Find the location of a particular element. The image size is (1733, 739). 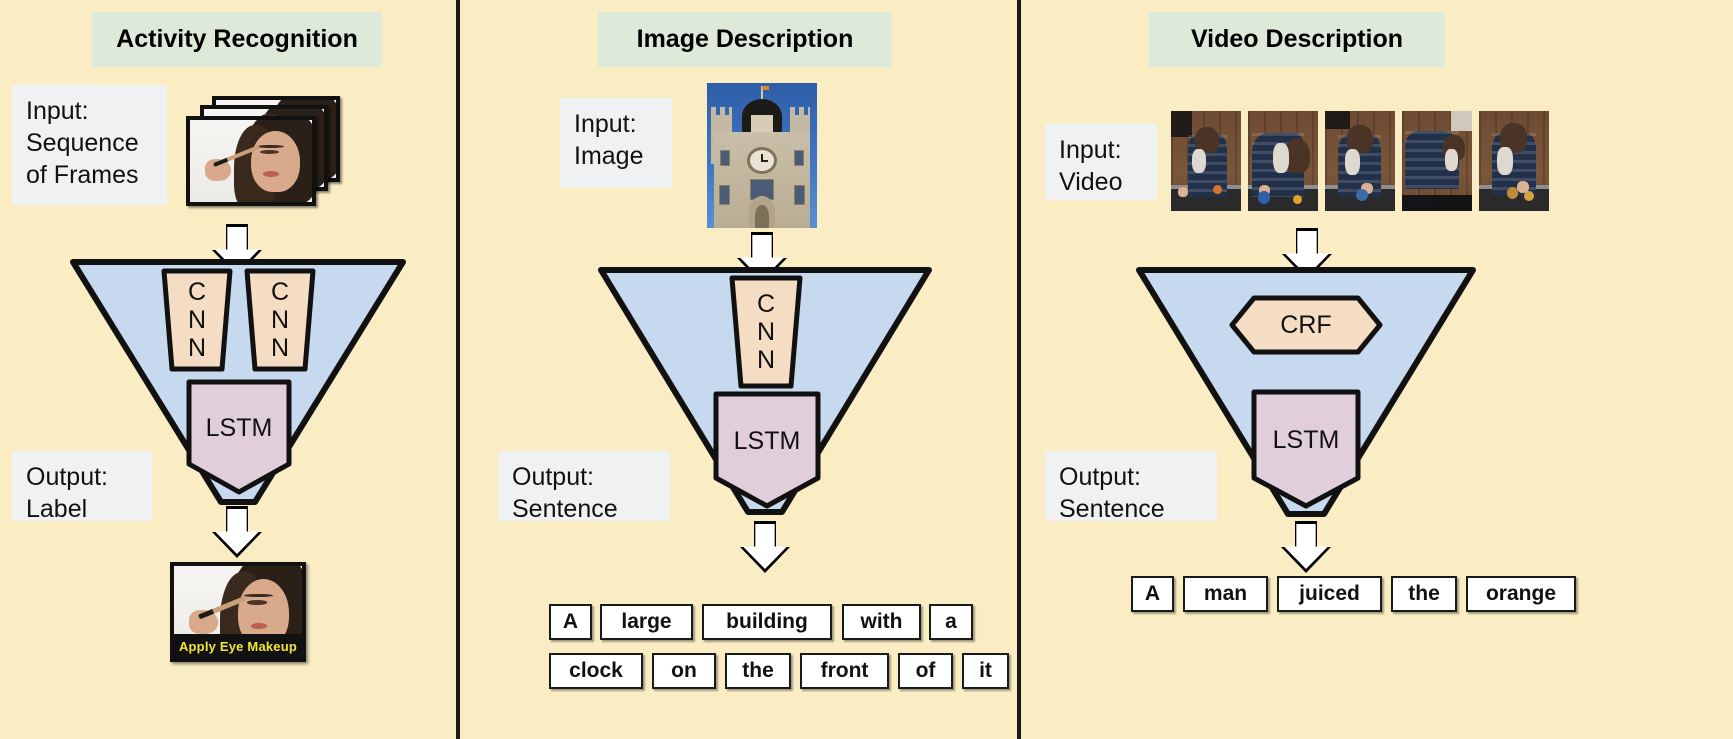

word-box: juiced is located at coordinates (1329, 594).